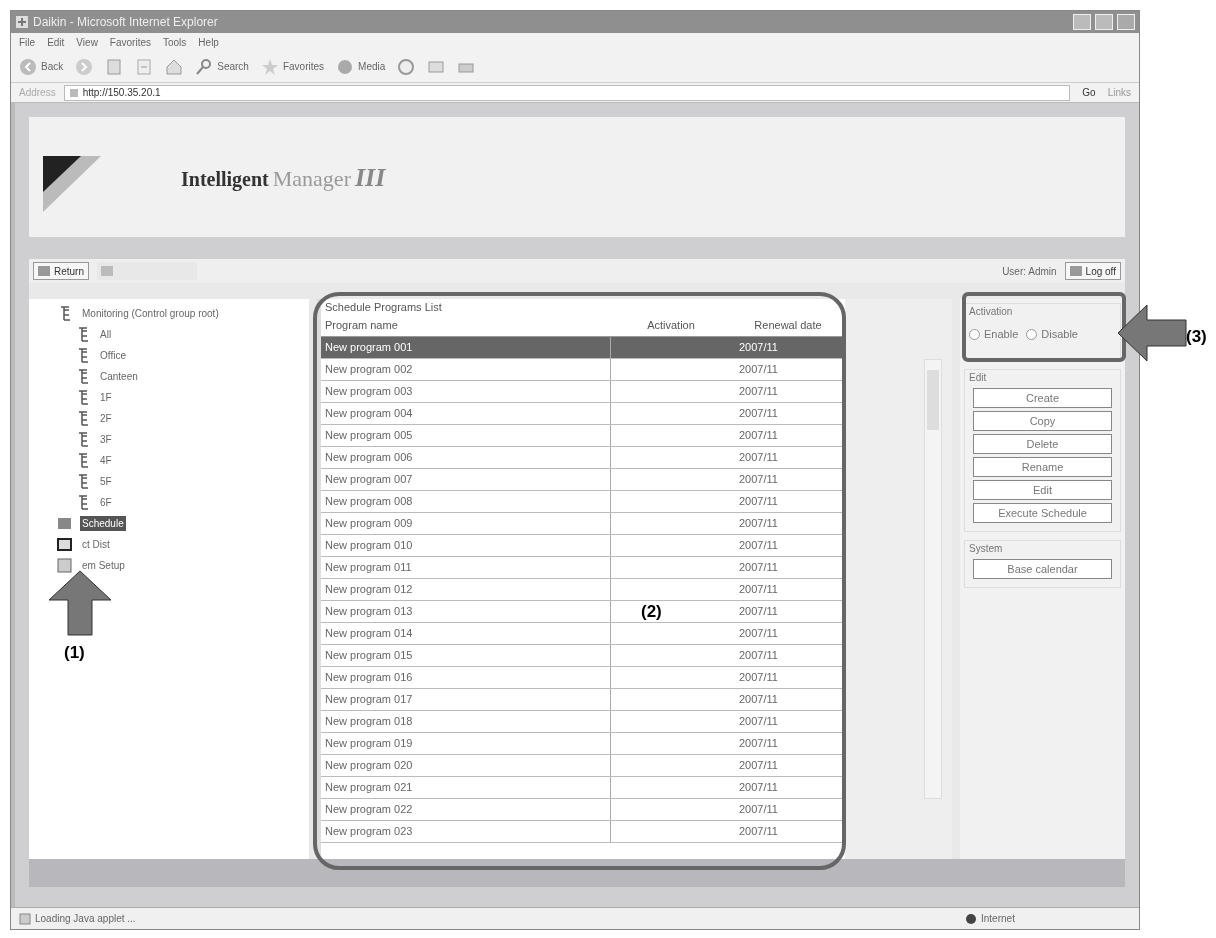 Image resolution: width=1216 pixels, height=938 pixels. What do you see at coordinates (80, 603) in the screenshot?
I see `callout-arrow` at bounding box center [80, 603].